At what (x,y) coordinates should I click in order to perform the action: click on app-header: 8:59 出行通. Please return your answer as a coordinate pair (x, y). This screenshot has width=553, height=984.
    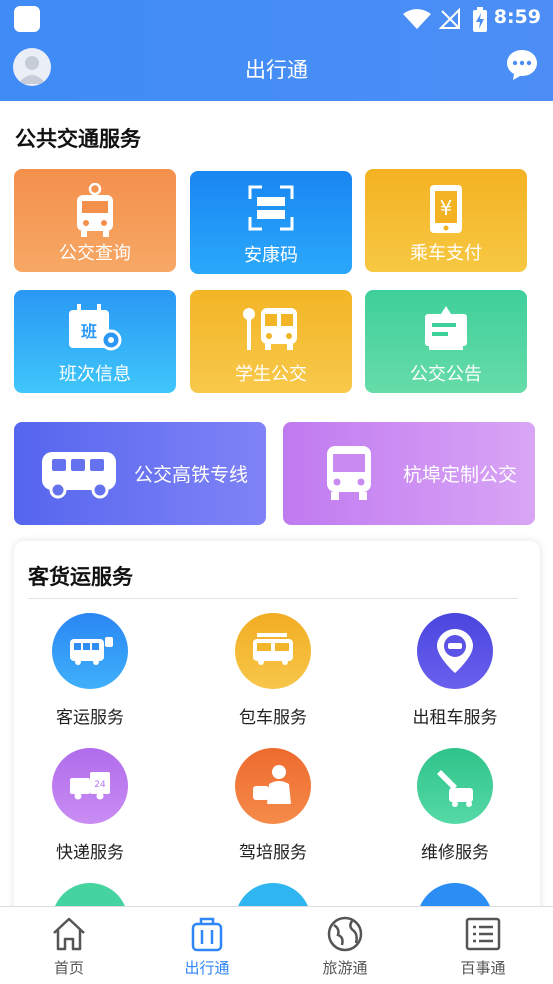
    Looking at the image, I should click on (276, 50).